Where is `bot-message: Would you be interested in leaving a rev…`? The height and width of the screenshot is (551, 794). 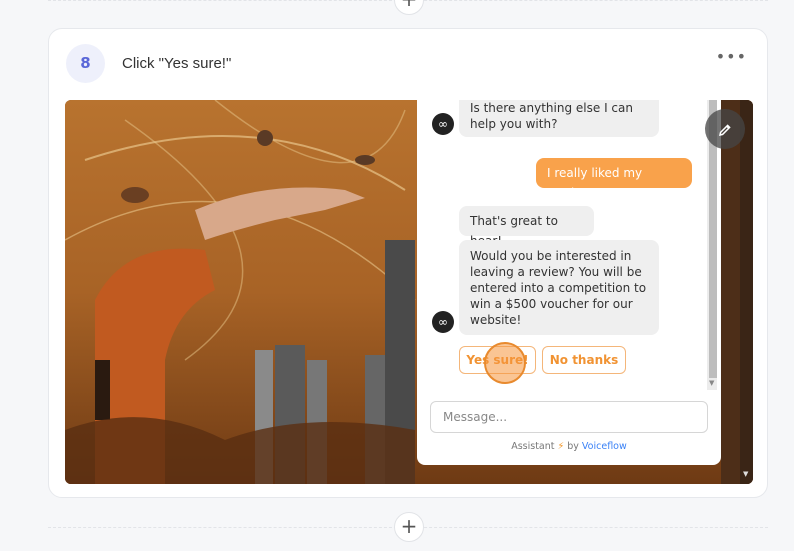
bot-message: Would you be interested in leaving a rev… is located at coordinates (559, 287).